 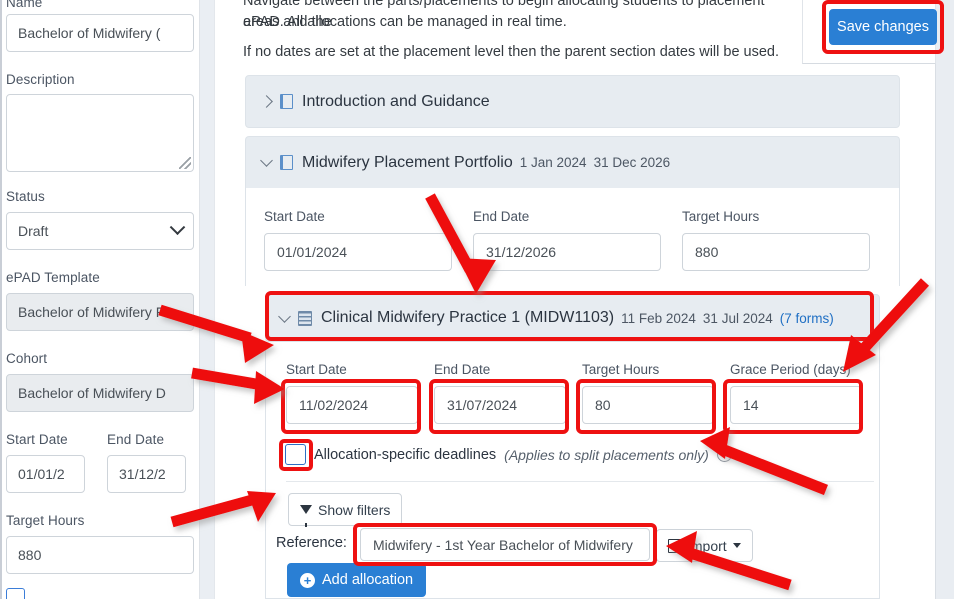 What do you see at coordinates (100, 312) in the screenshot?
I see `epad-template-input: Bachelor of Midwifery F` at bounding box center [100, 312].